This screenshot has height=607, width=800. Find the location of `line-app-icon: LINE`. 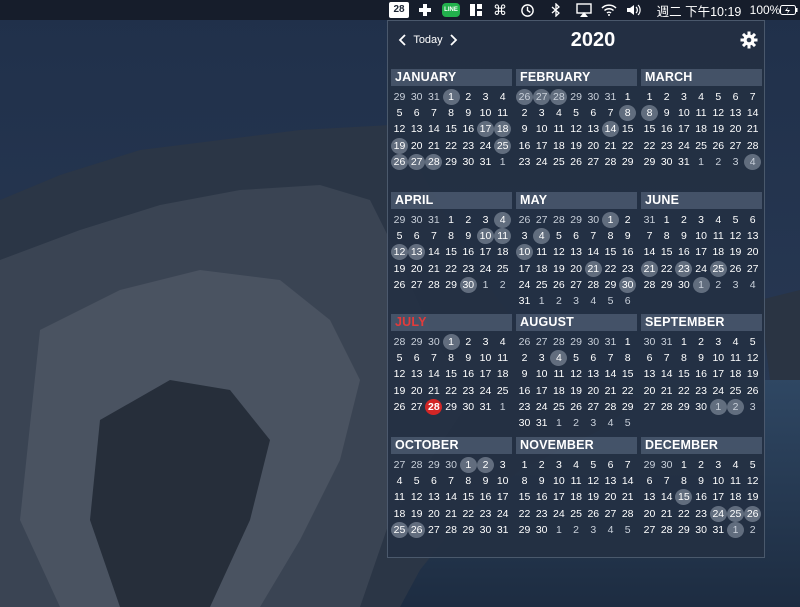

line-app-icon: LINE is located at coordinates (451, 10).